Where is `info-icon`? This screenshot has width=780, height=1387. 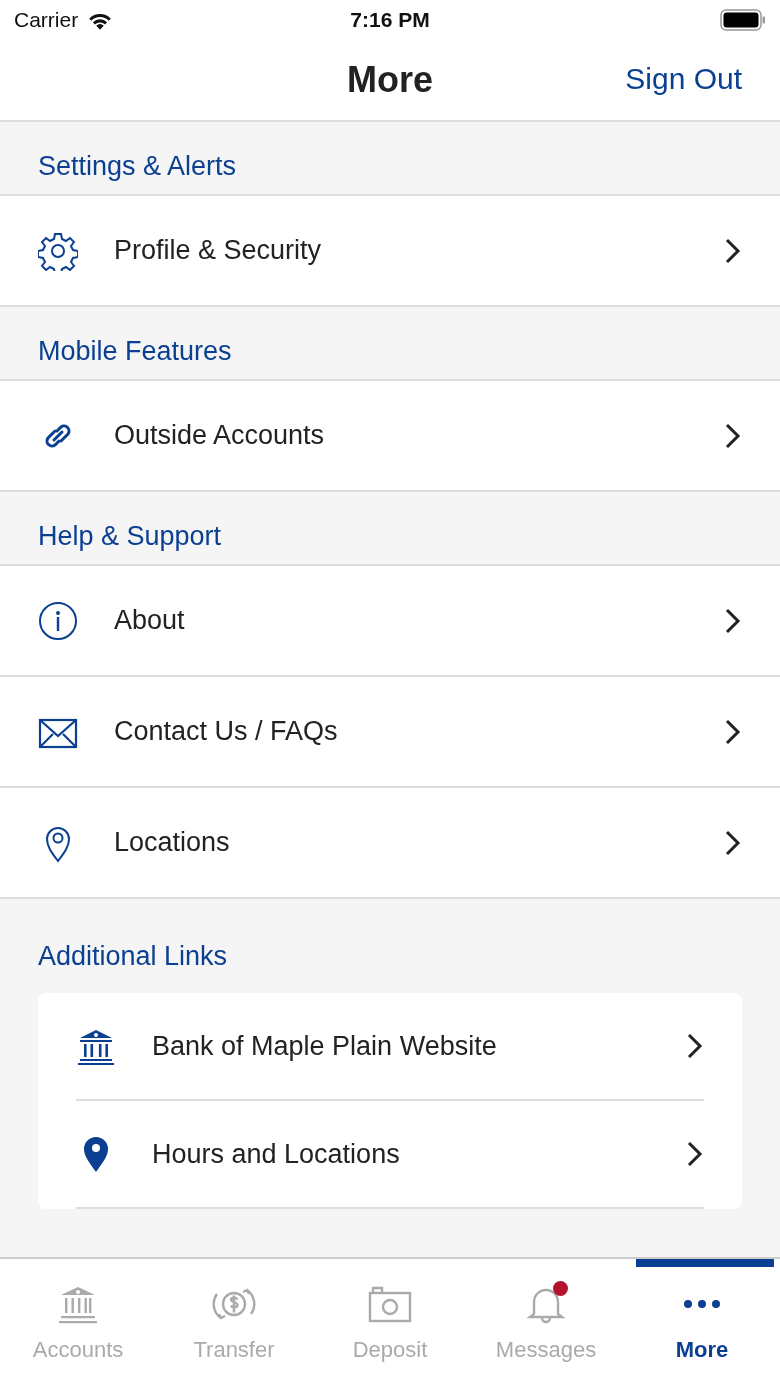
info-icon is located at coordinates (58, 620).